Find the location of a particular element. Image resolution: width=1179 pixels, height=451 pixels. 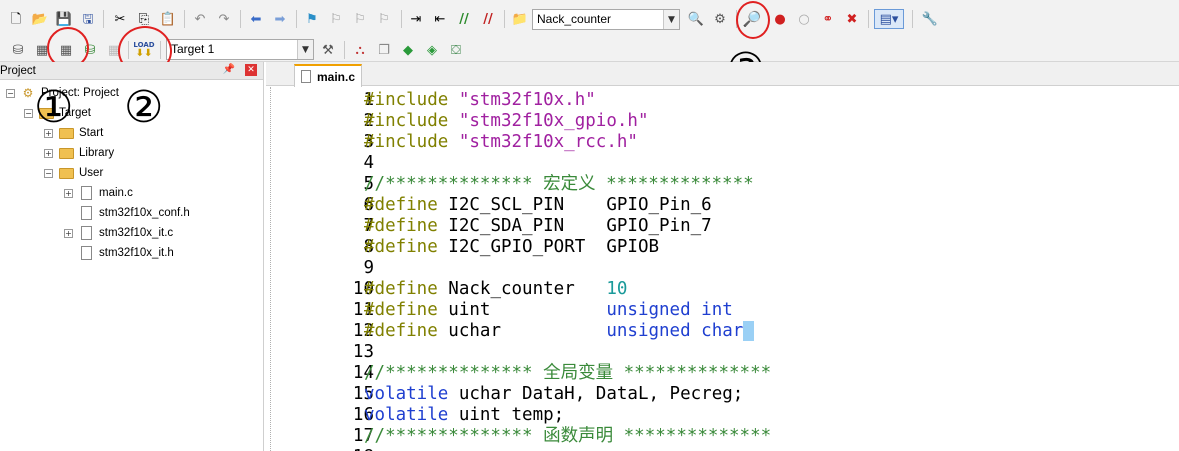

code-line: 3 #include "stm32f10x_rcc.h" is located at coordinates (722, 142).